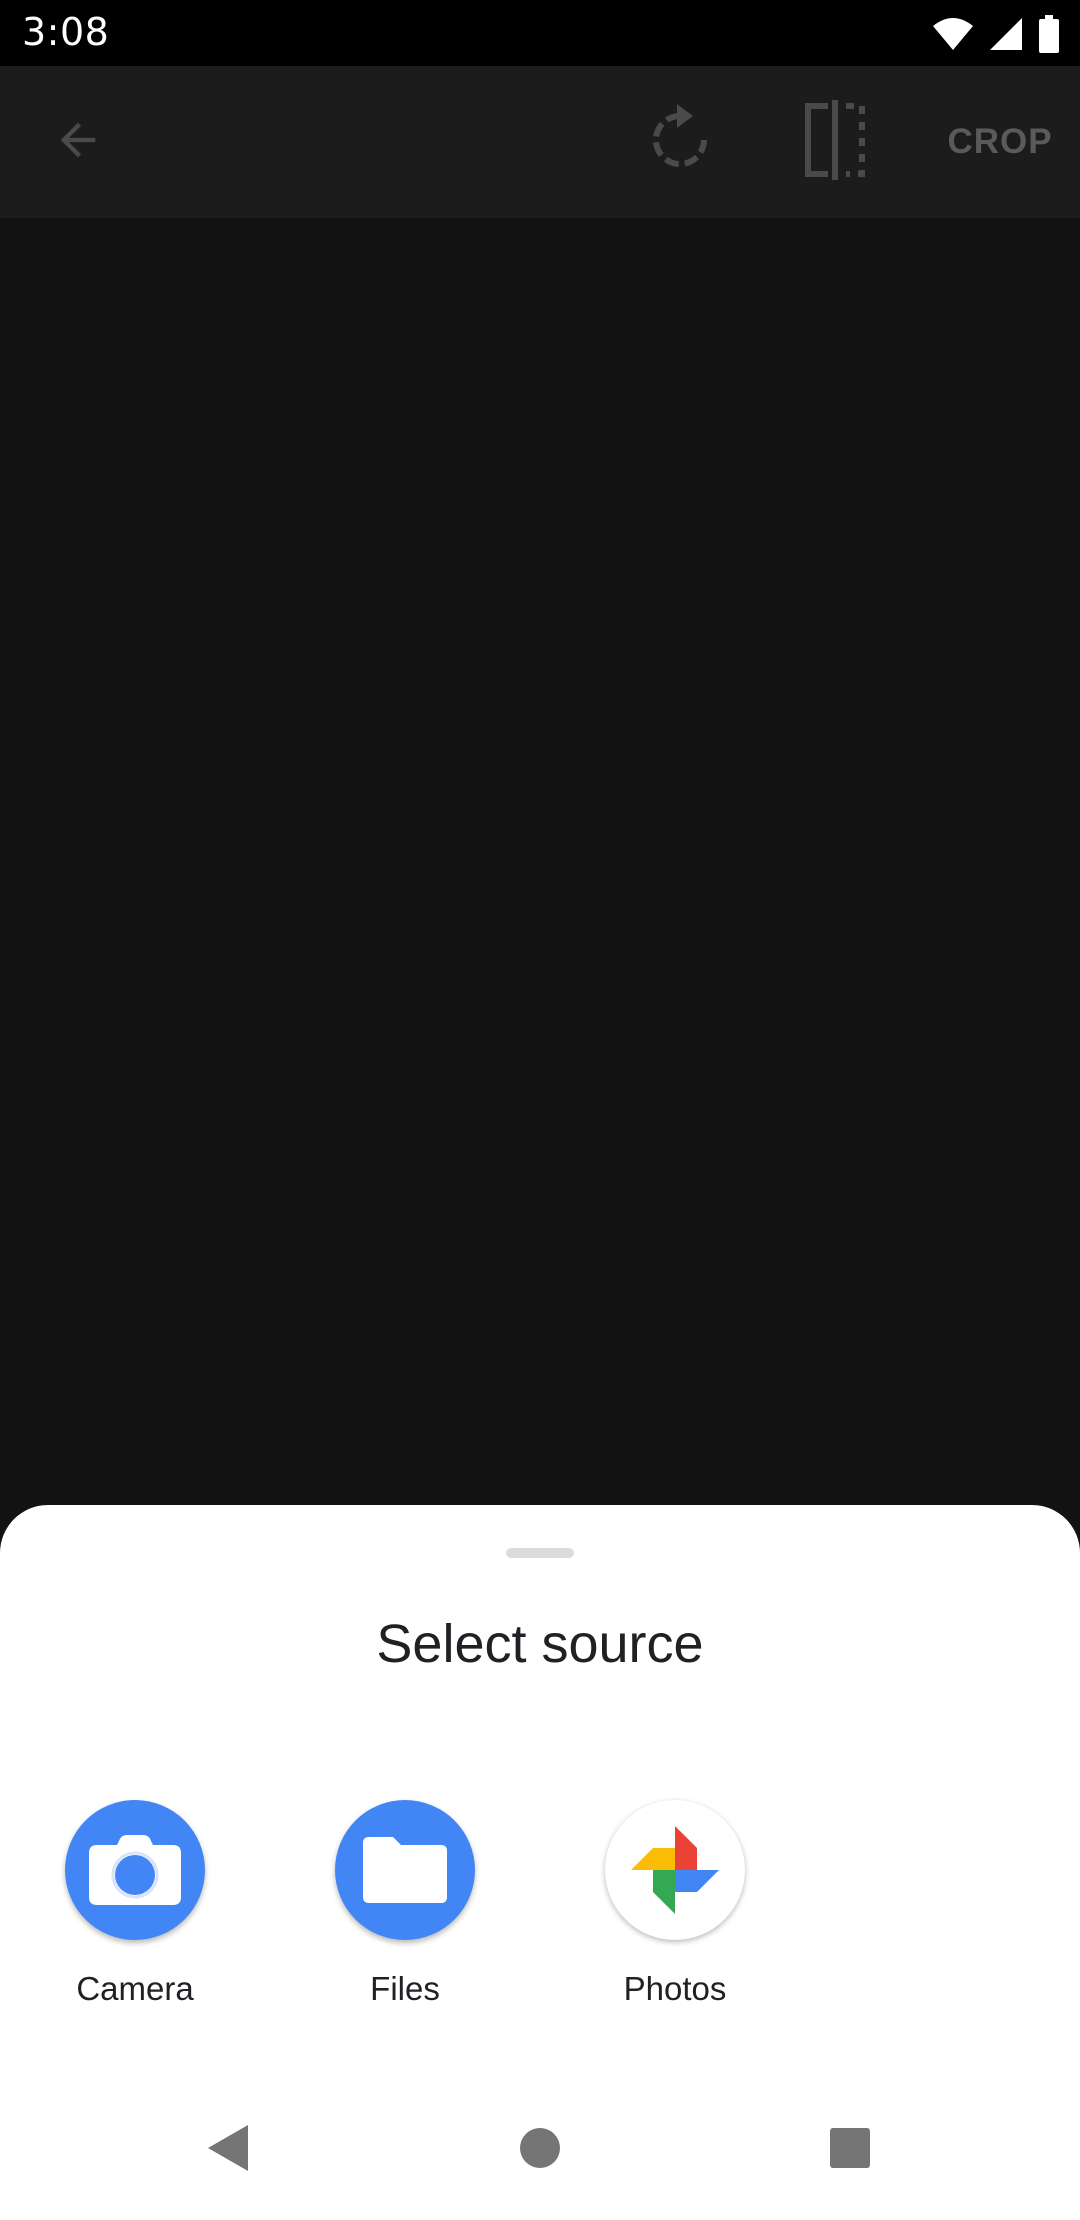 The height and width of the screenshot is (2220, 1080). Describe the element at coordinates (135, 1870) in the screenshot. I see `camera-icon` at that location.